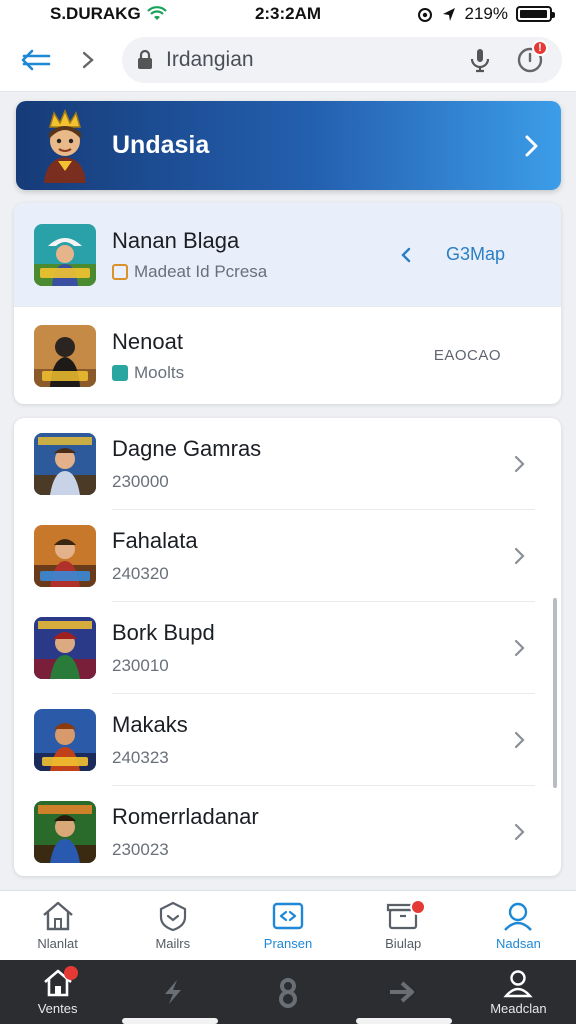 This screenshot has width=576, height=1024. What do you see at coordinates (140, 573) in the screenshot?
I see `game-id: 240320` at bounding box center [140, 573].